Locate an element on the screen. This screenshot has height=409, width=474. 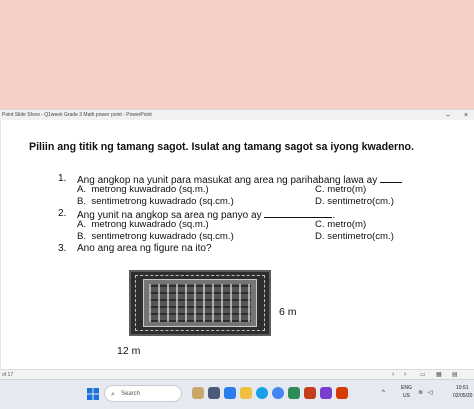
start-button is located at coordinates (93, 393).